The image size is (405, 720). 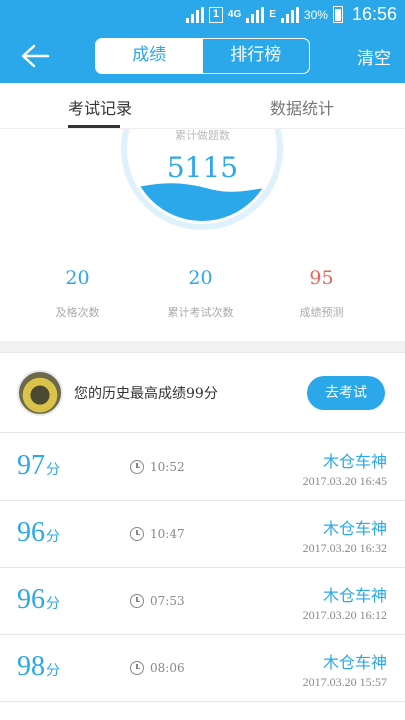 What do you see at coordinates (321, 312) in the screenshot?
I see `score-prediction-label: 成绩预测` at bounding box center [321, 312].